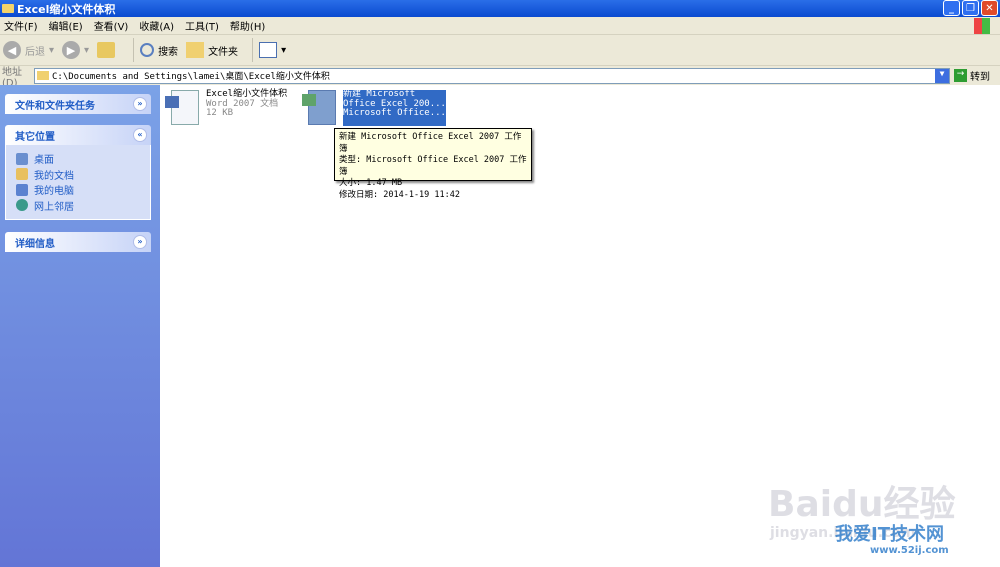 Image resolution: width=1000 pixels, height=567 pixels. I want to click on network-icon, so click(22, 205).